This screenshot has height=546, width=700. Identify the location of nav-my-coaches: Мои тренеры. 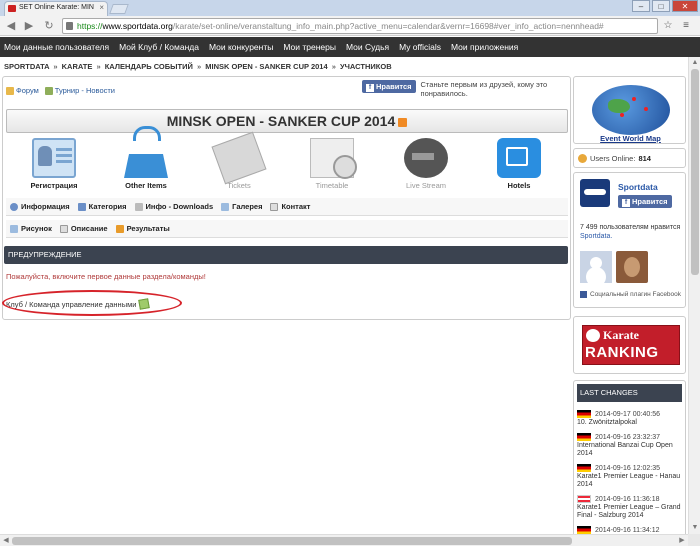
(309, 47).